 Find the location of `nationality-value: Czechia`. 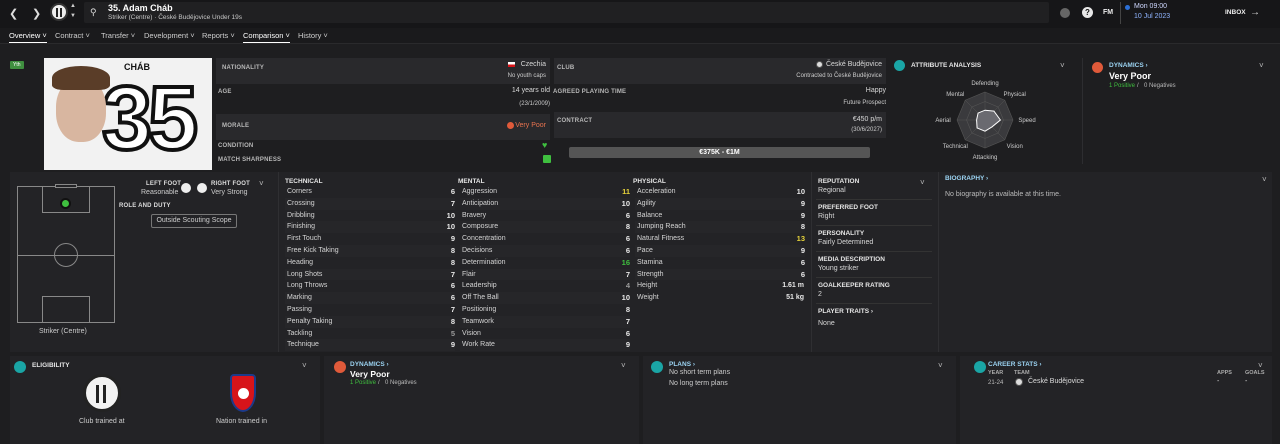

nationality-value: Czechia is located at coordinates (533, 64).